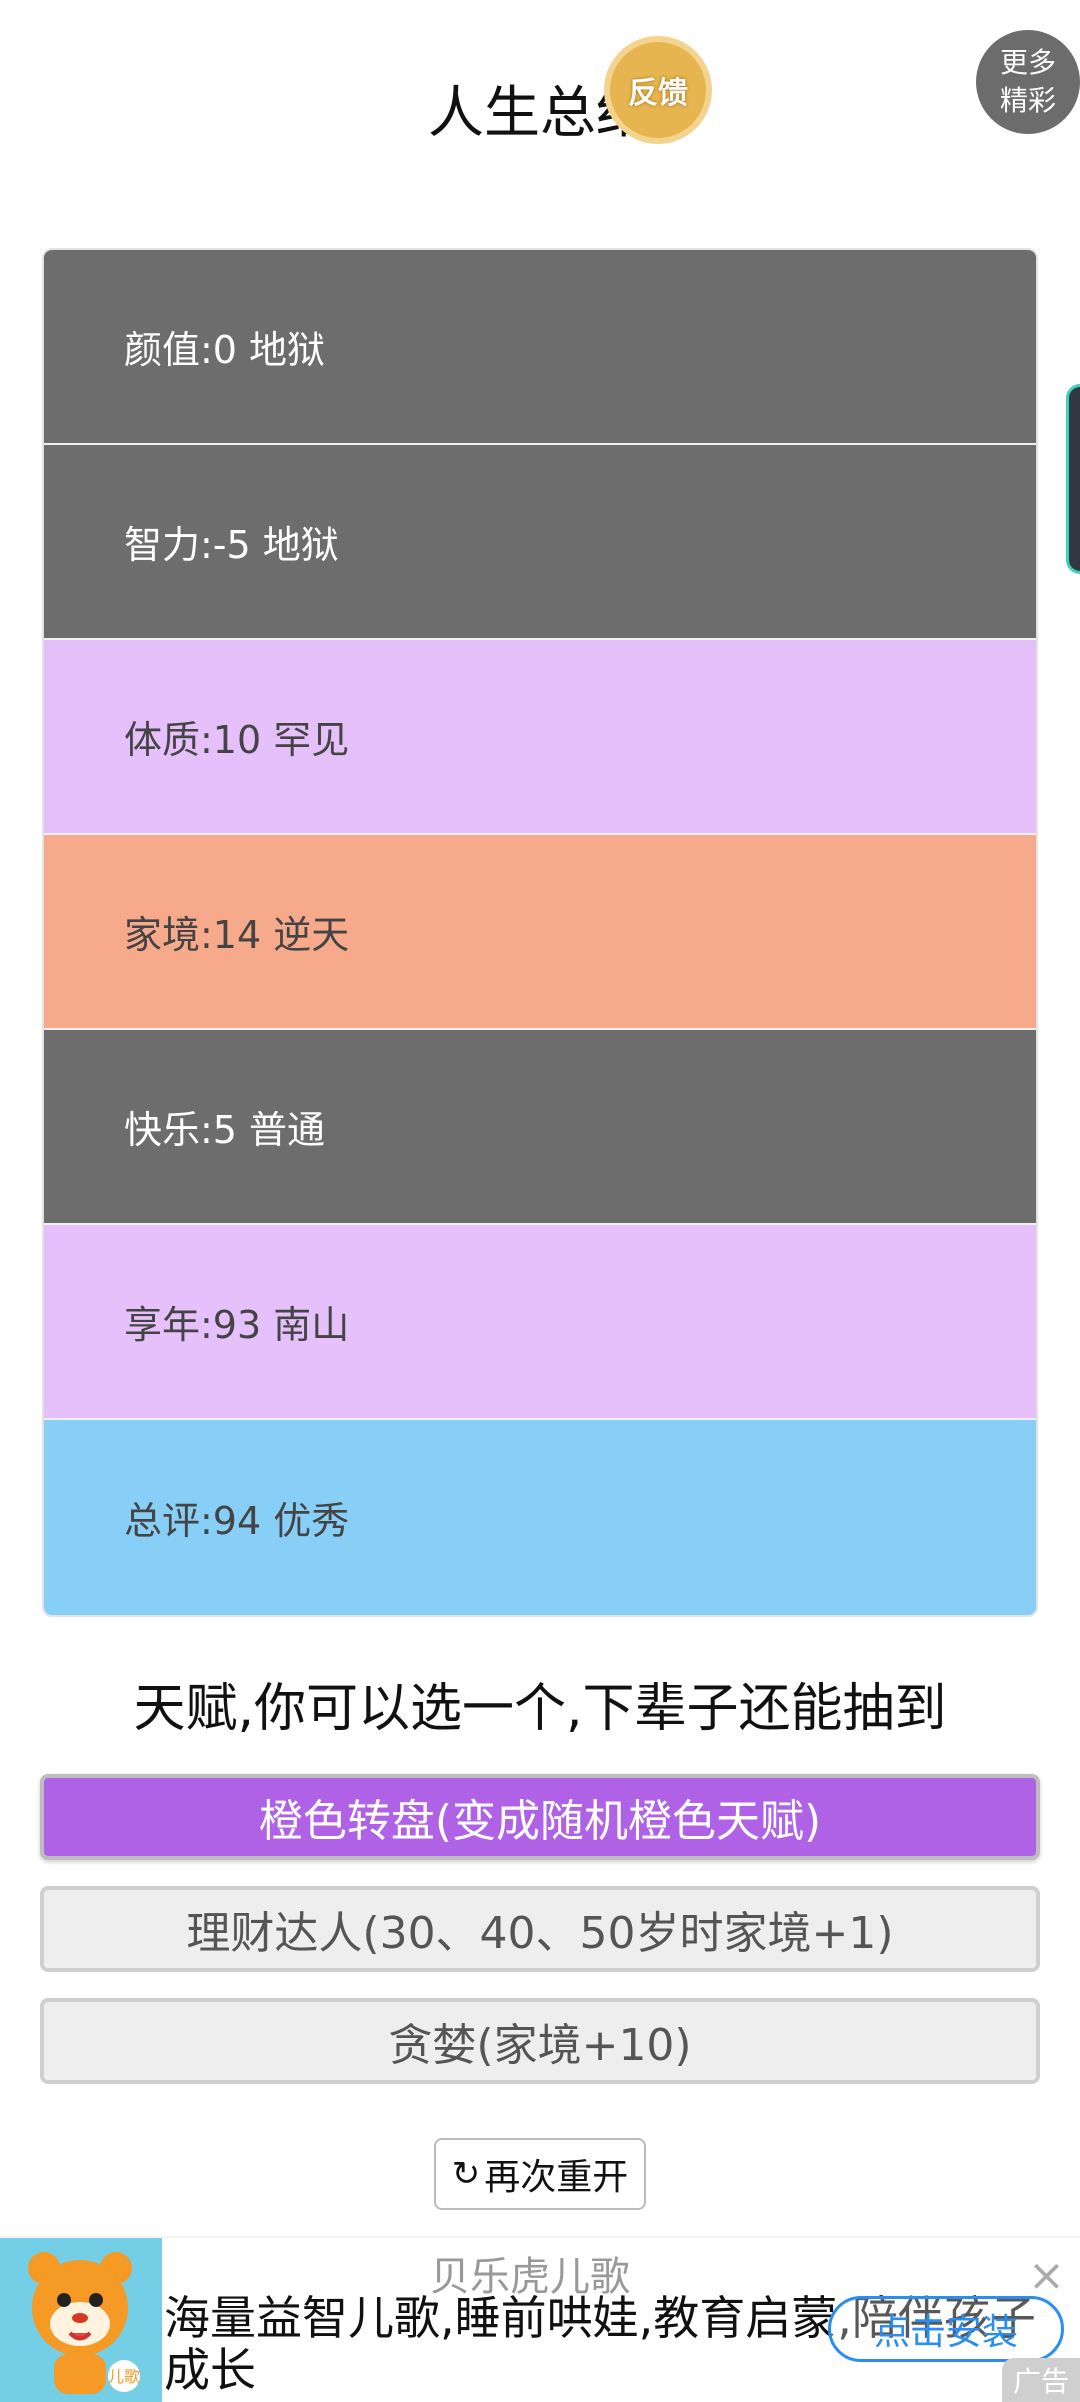 The image size is (1080, 2402). Describe the element at coordinates (540, 347) in the screenshot. I see `stat-row-appearance: 颜值:0 地狱` at that location.